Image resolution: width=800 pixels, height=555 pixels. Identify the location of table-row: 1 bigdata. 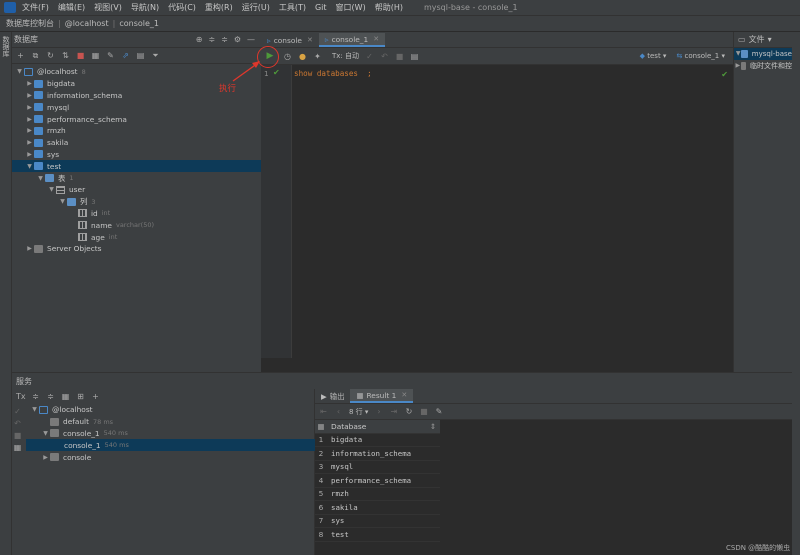
(377, 440).